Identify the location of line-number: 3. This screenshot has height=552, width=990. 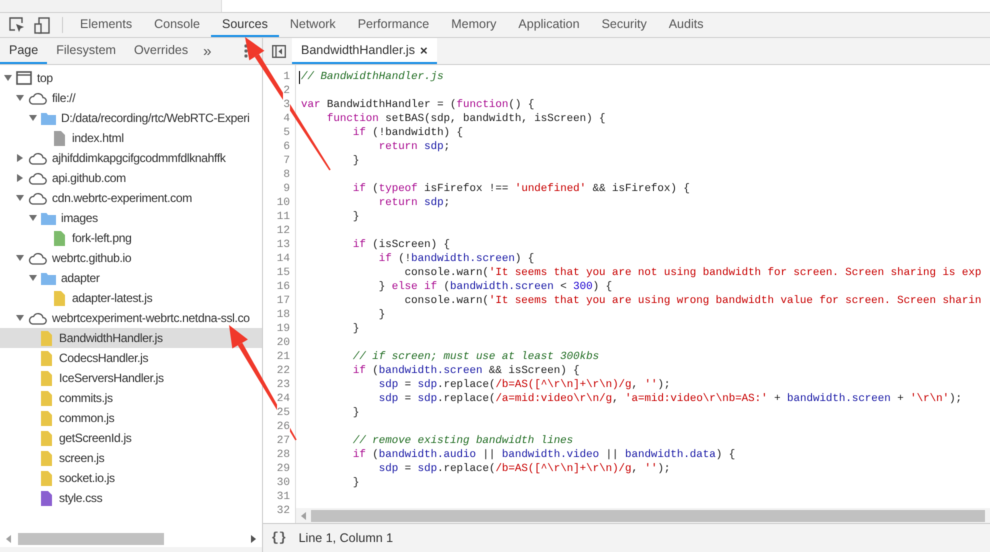
(286, 105).